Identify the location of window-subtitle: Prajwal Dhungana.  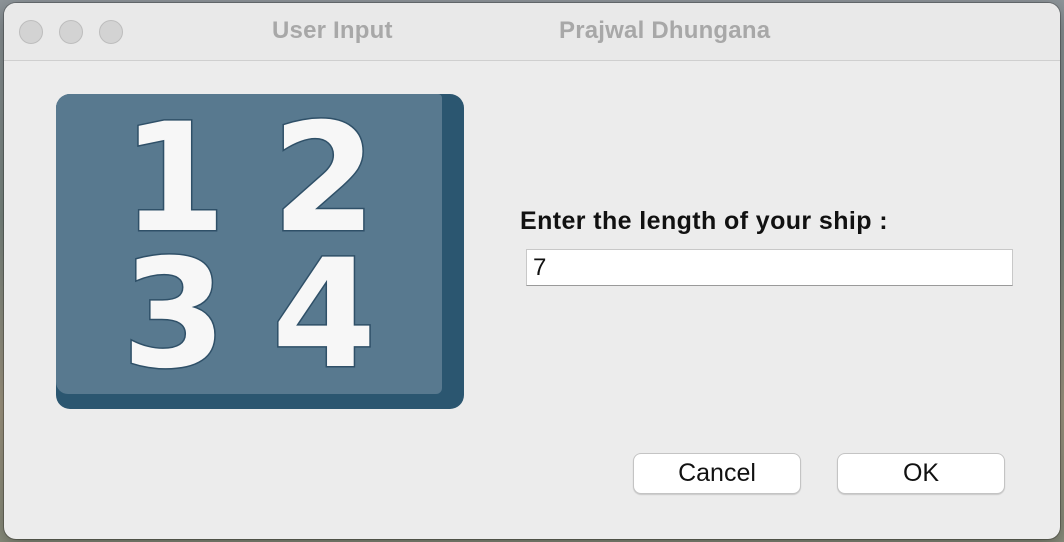
(665, 30).